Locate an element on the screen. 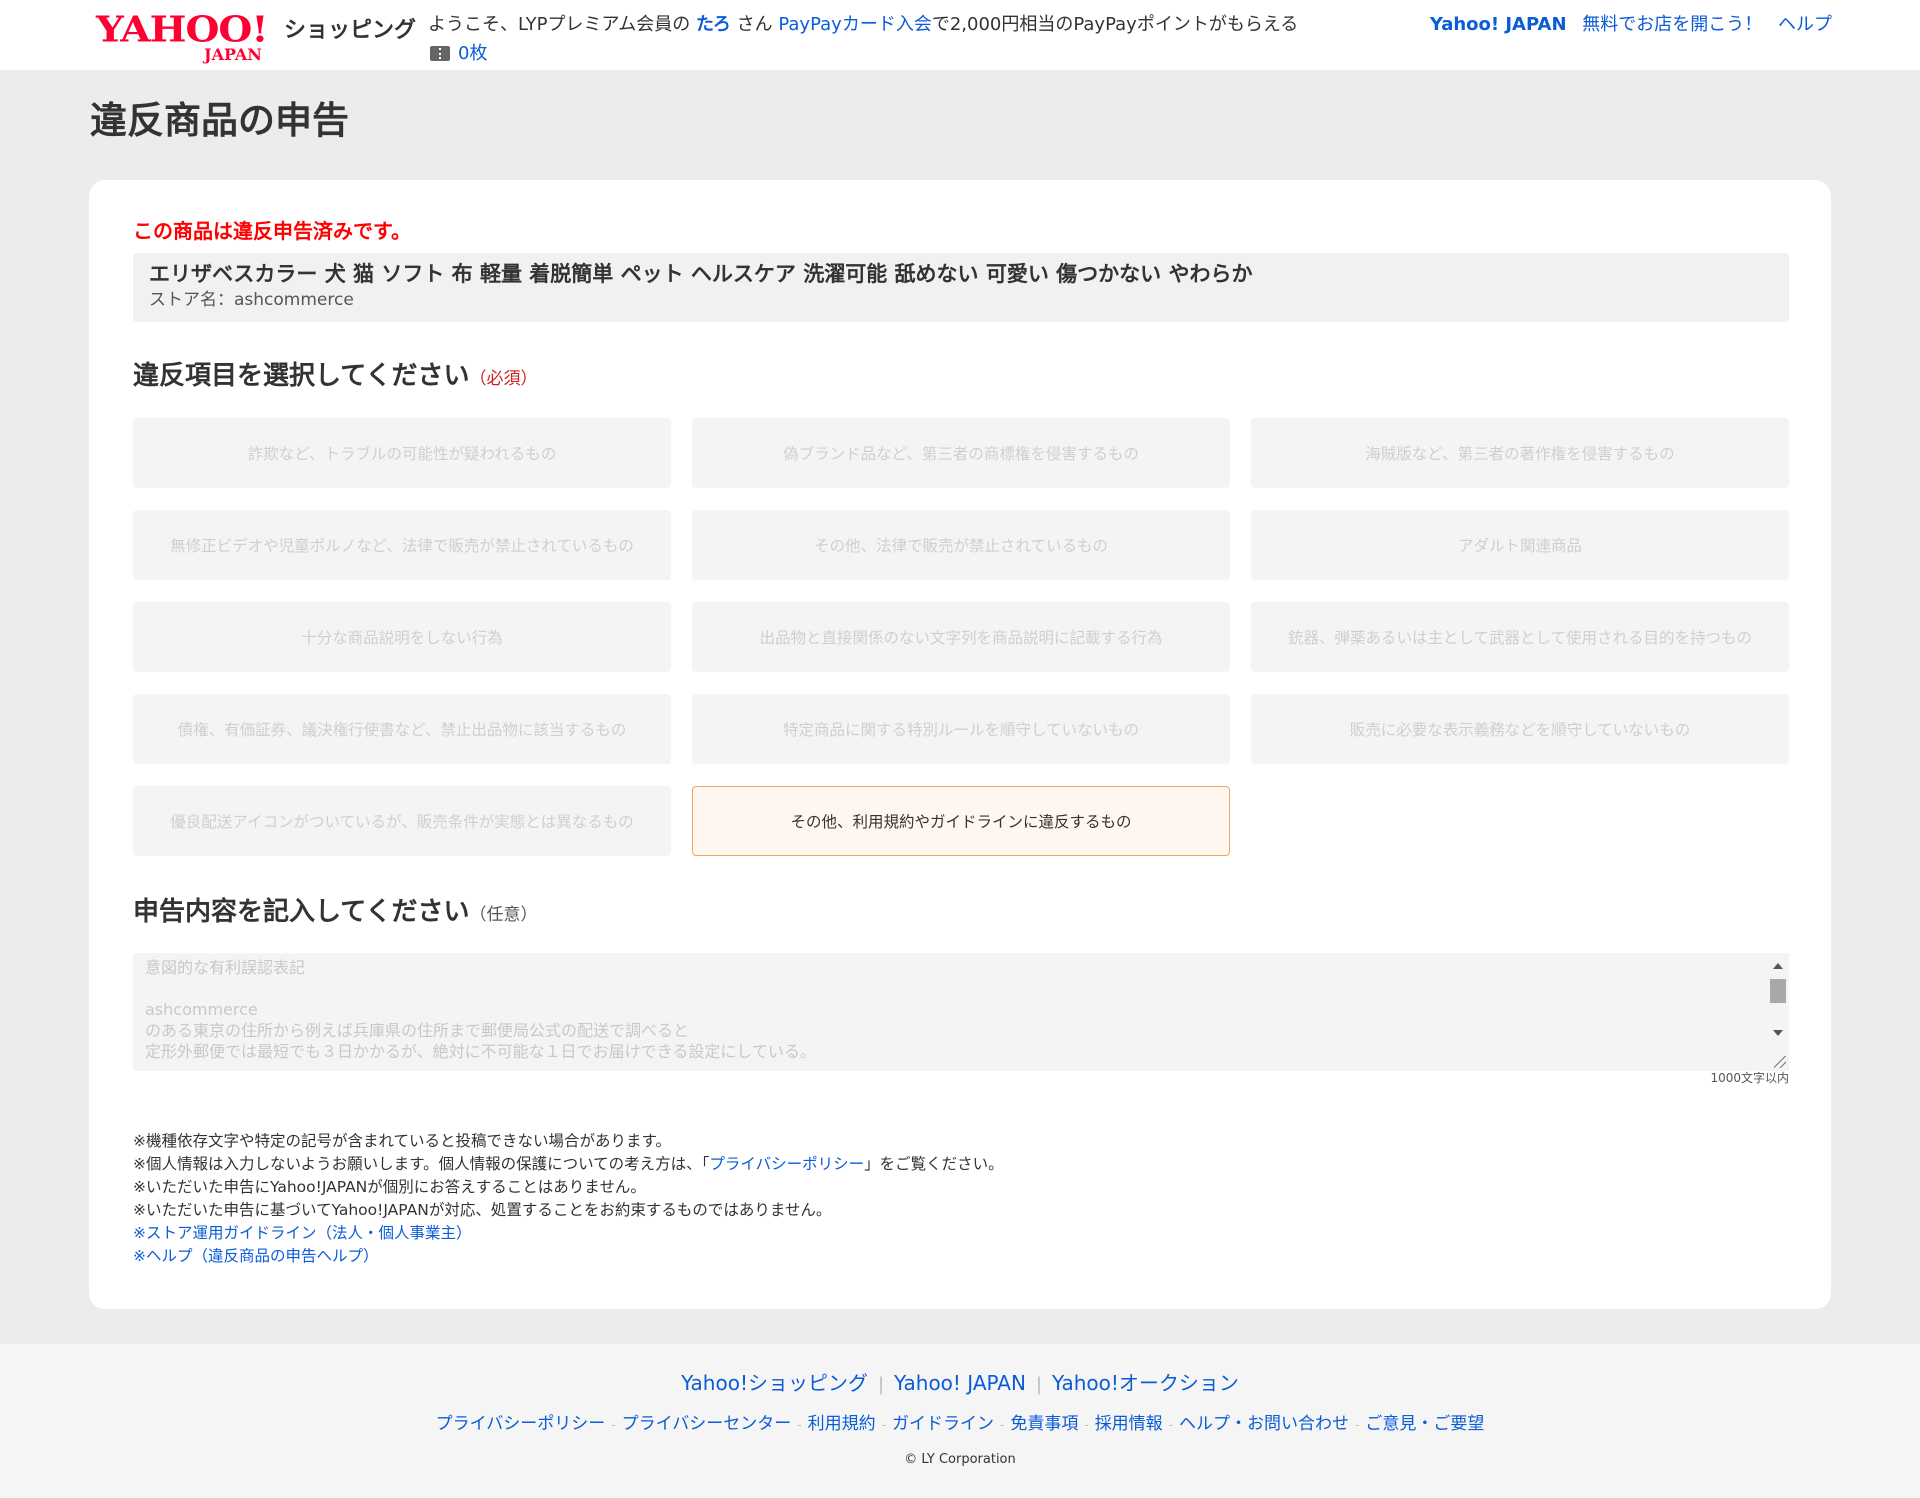 The height and width of the screenshot is (1498, 1920). welcome-san: さん is located at coordinates (754, 24).